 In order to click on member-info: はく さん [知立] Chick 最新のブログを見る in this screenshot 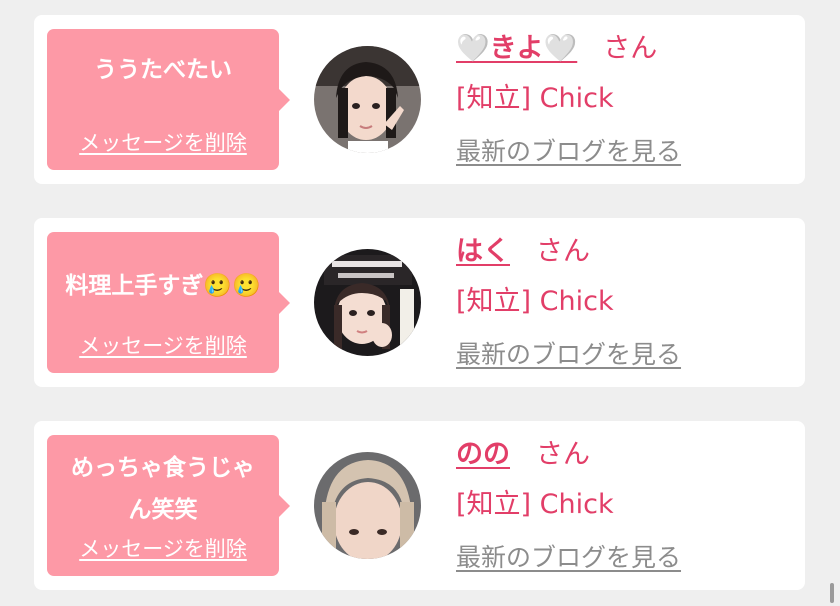, I will do `click(626, 302)`.